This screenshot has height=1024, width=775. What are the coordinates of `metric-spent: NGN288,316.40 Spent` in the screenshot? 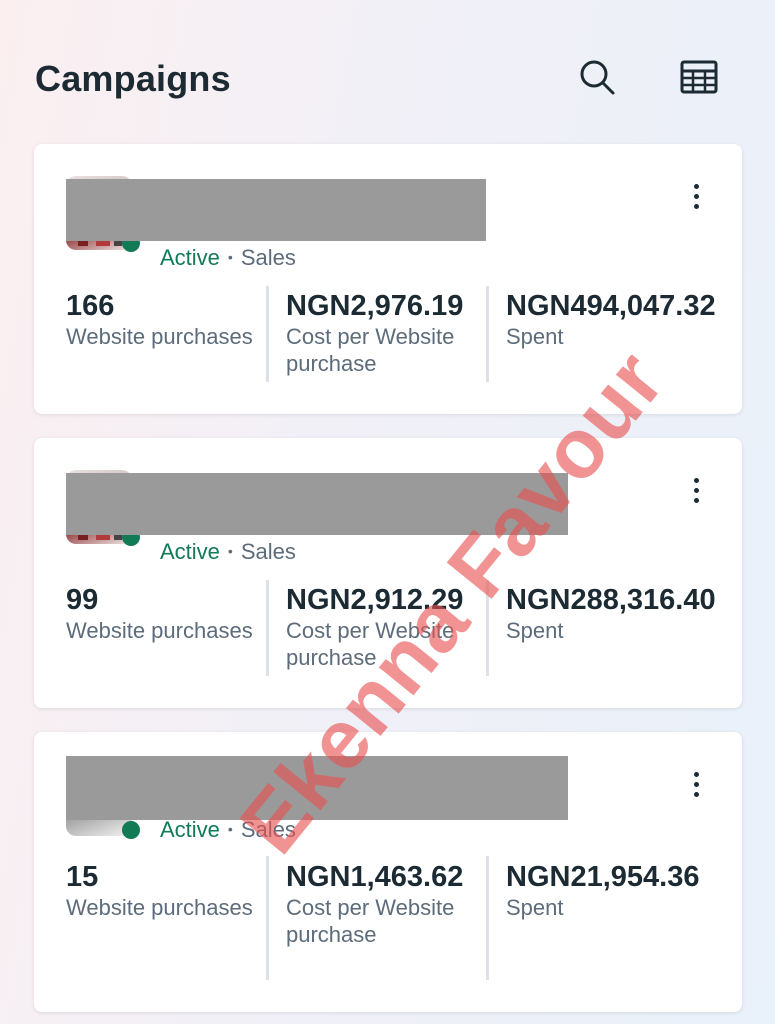 It's located at (616, 613).